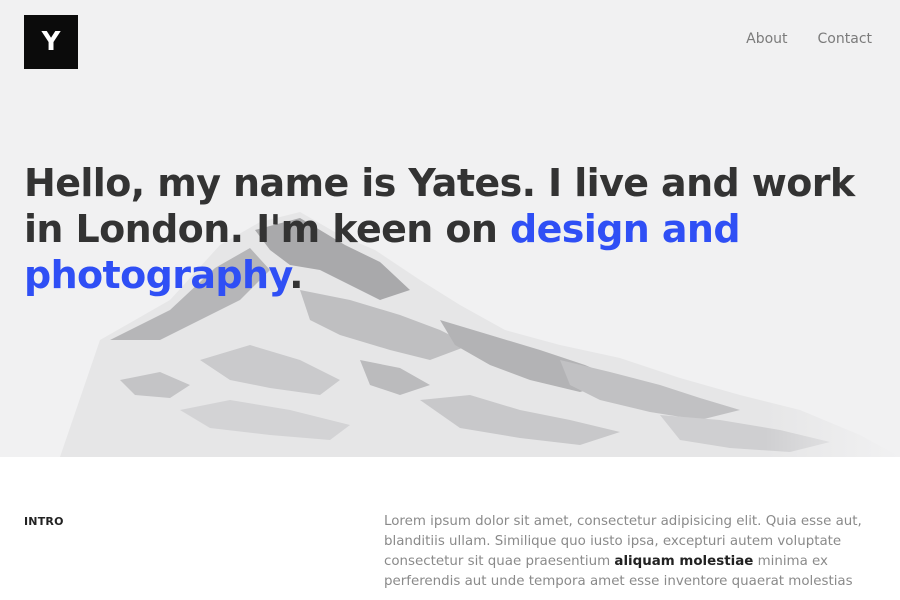 The width and height of the screenshot is (900, 600). What do you see at coordinates (51, 42) in the screenshot?
I see `site-logo: Y` at bounding box center [51, 42].